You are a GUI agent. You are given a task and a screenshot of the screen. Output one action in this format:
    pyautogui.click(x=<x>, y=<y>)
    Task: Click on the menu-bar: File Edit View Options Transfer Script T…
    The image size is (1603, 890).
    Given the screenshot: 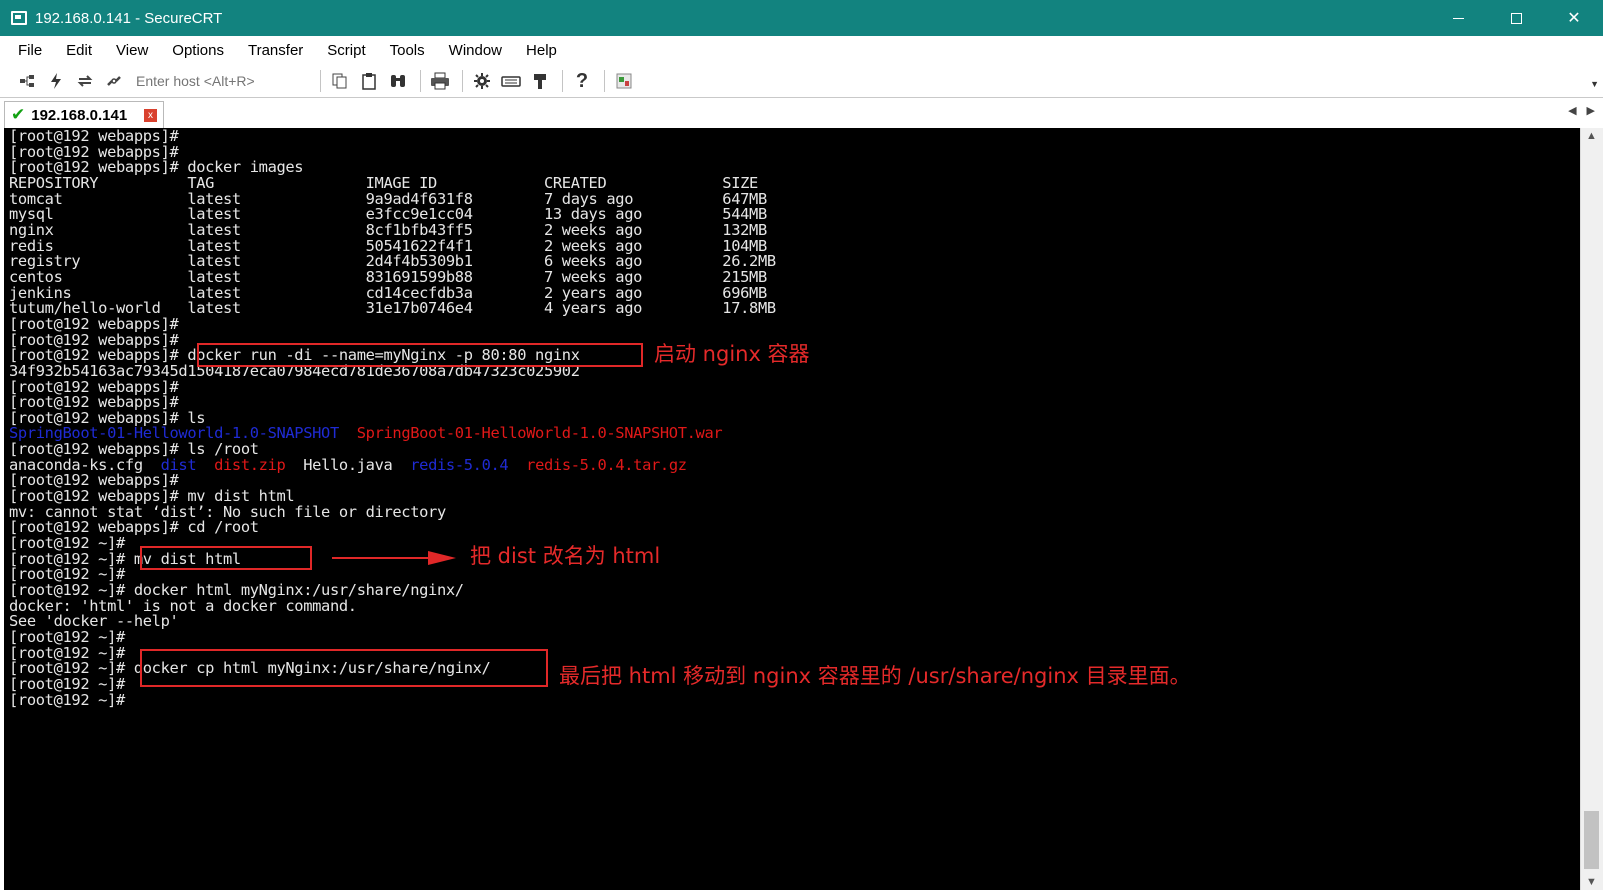 What is the action you would take?
    pyautogui.click(x=801, y=50)
    